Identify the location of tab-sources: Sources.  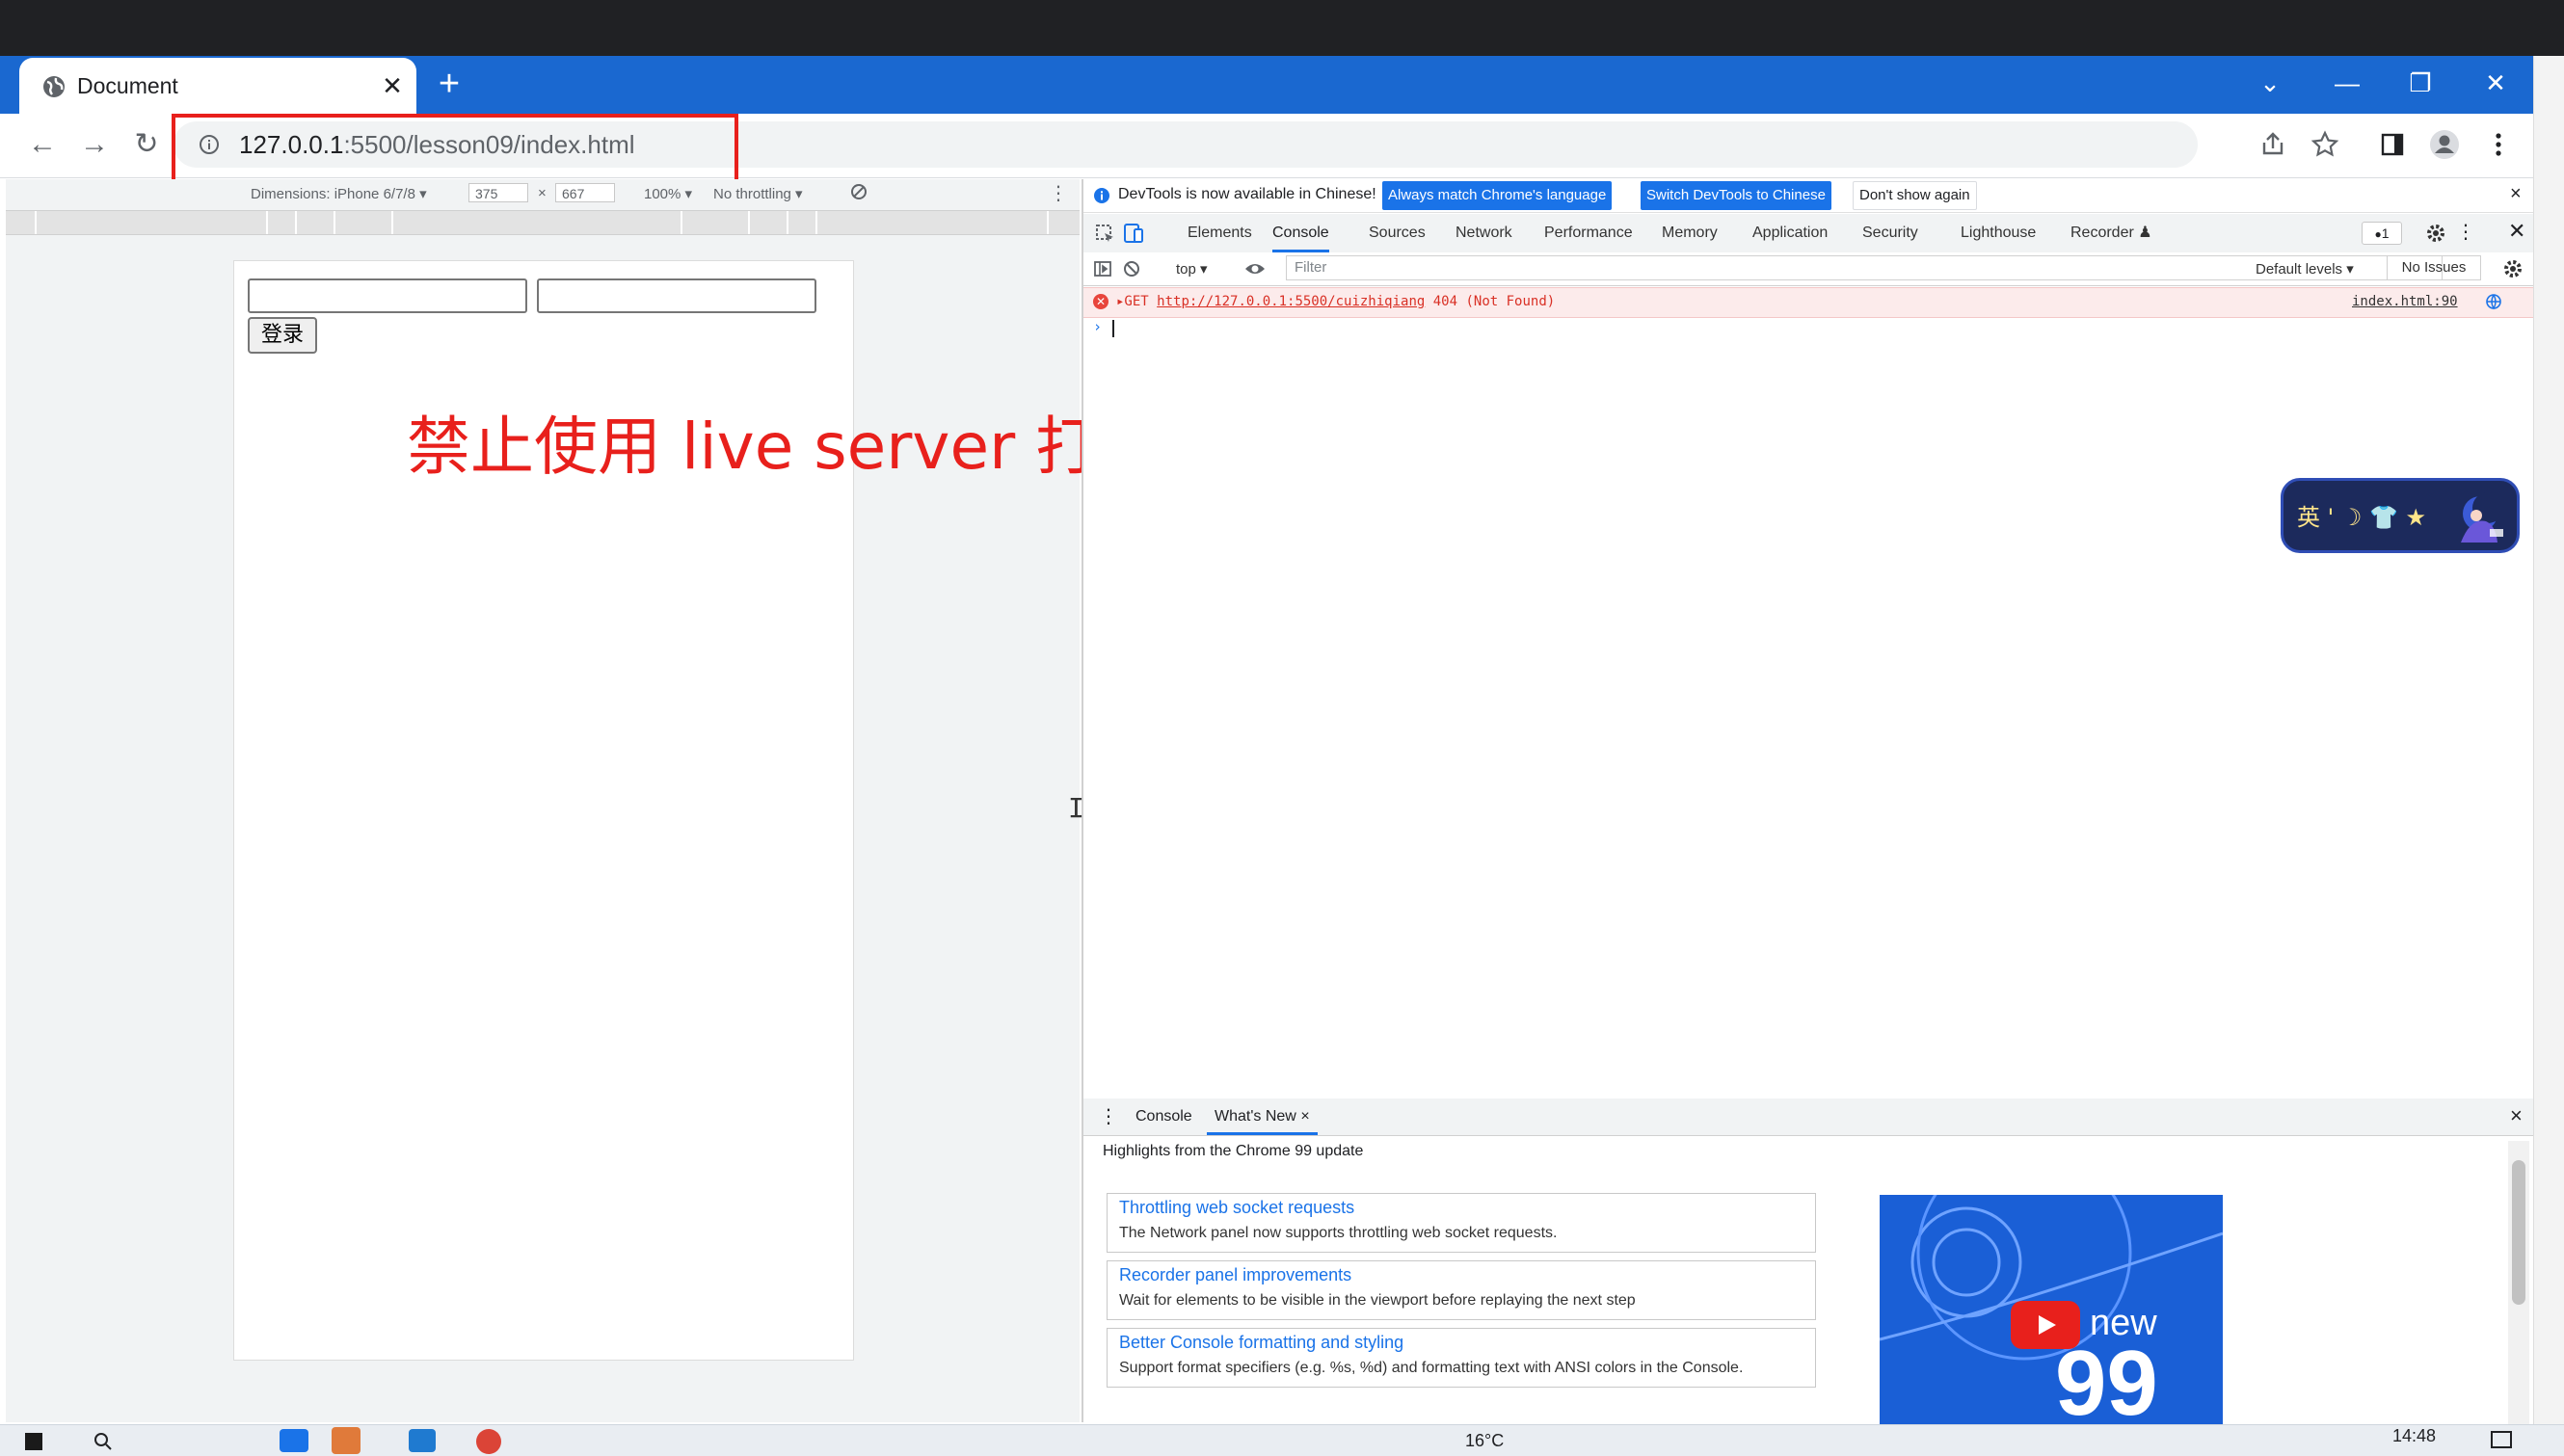
(1398, 233).